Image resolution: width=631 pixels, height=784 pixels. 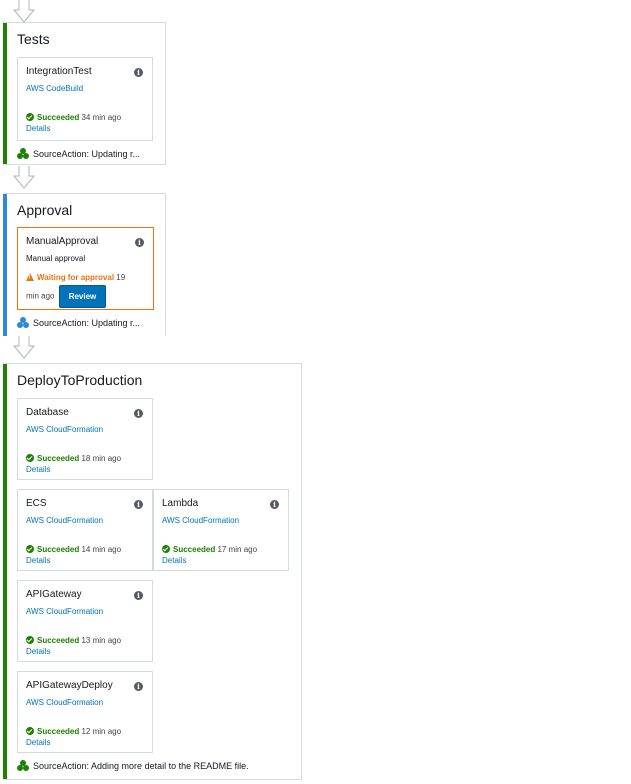 I want to click on stage-title: Approval, so click(x=45, y=210).